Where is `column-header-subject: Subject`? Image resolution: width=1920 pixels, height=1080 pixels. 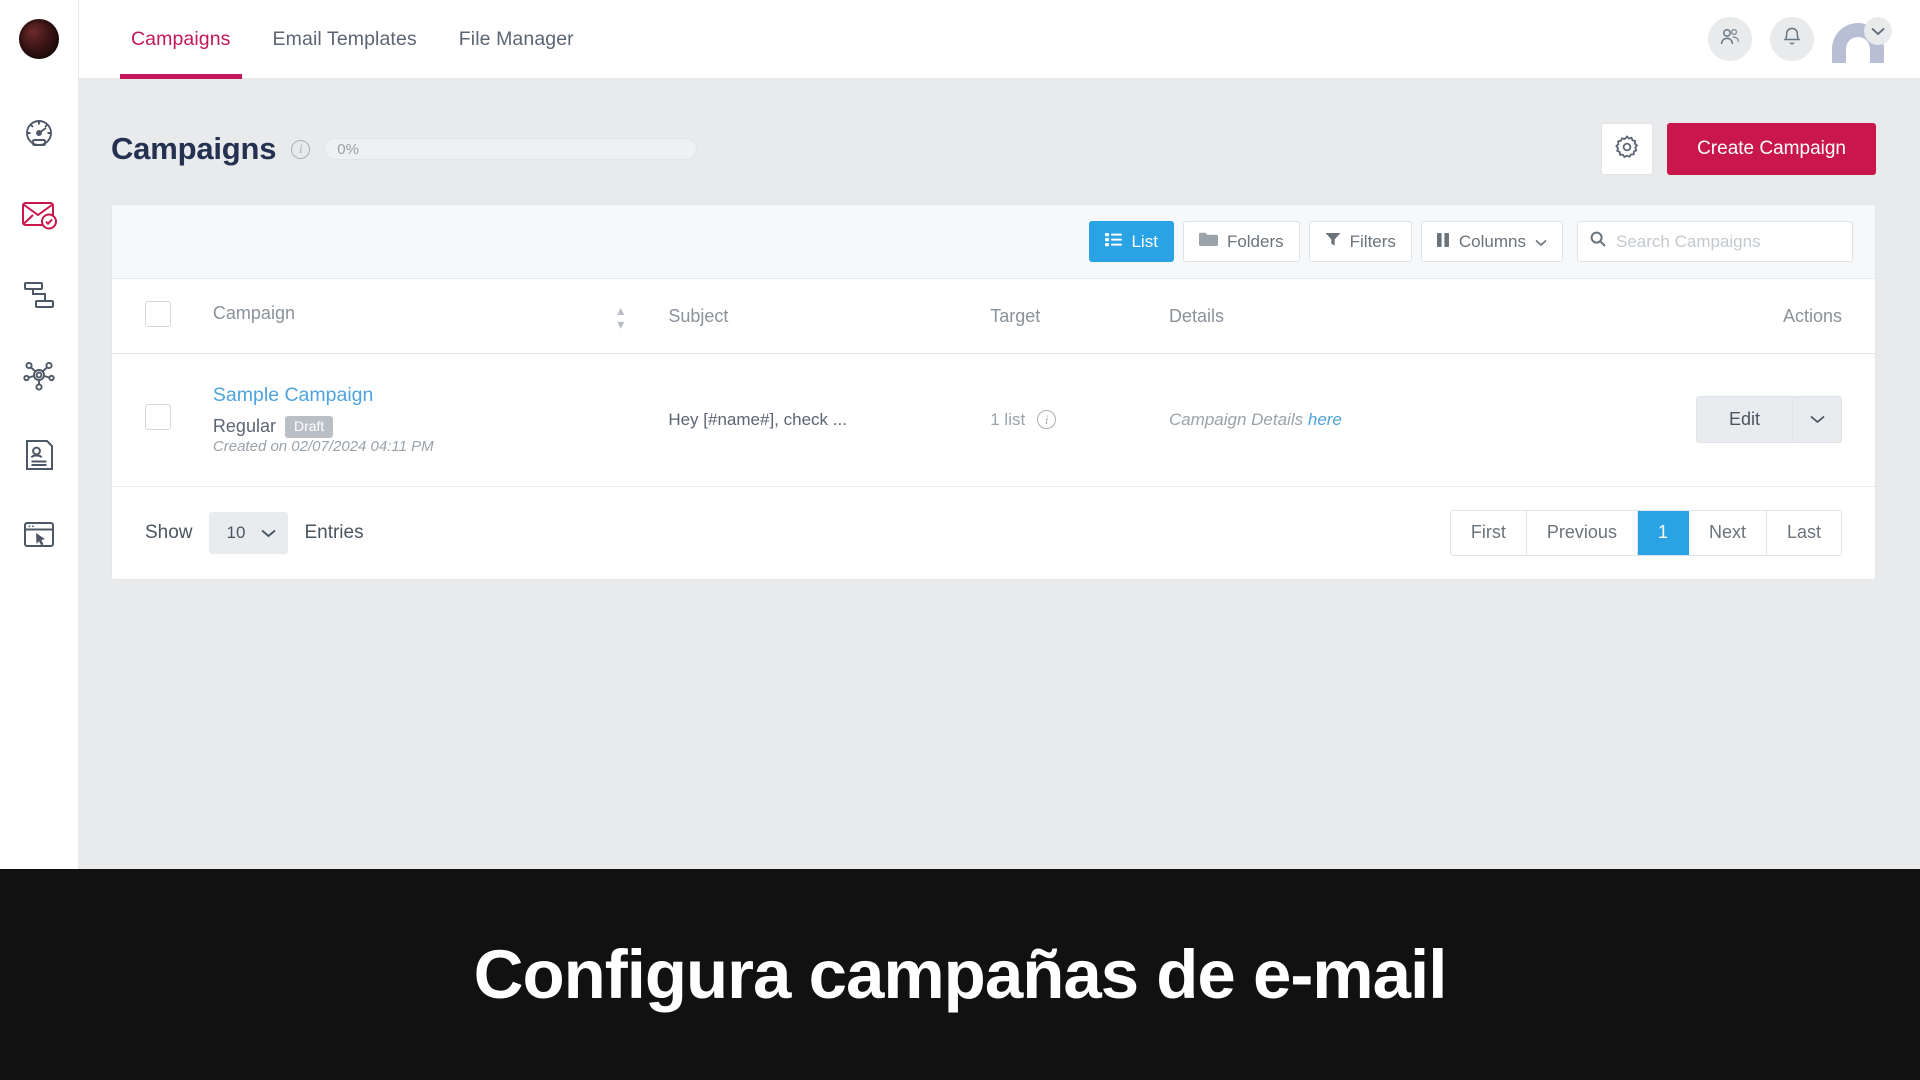 column-header-subject: Subject is located at coordinates (829, 316).